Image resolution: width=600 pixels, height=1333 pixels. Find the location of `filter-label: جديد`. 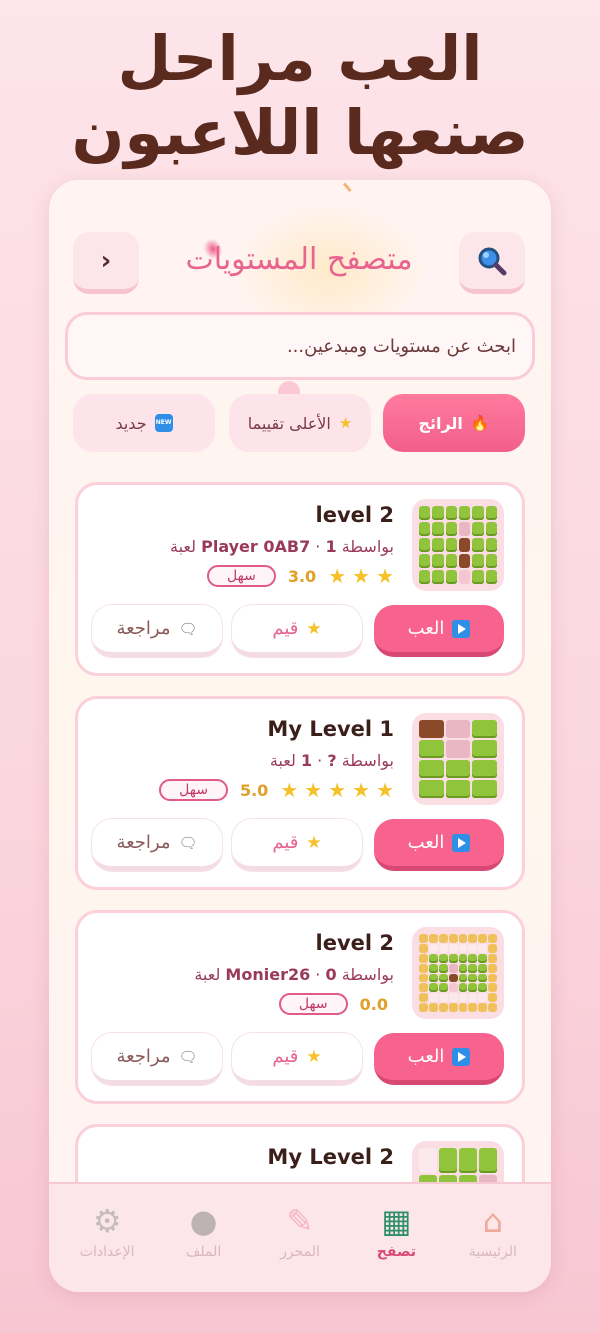

filter-label: جديد is located at coordinates (131, 423).